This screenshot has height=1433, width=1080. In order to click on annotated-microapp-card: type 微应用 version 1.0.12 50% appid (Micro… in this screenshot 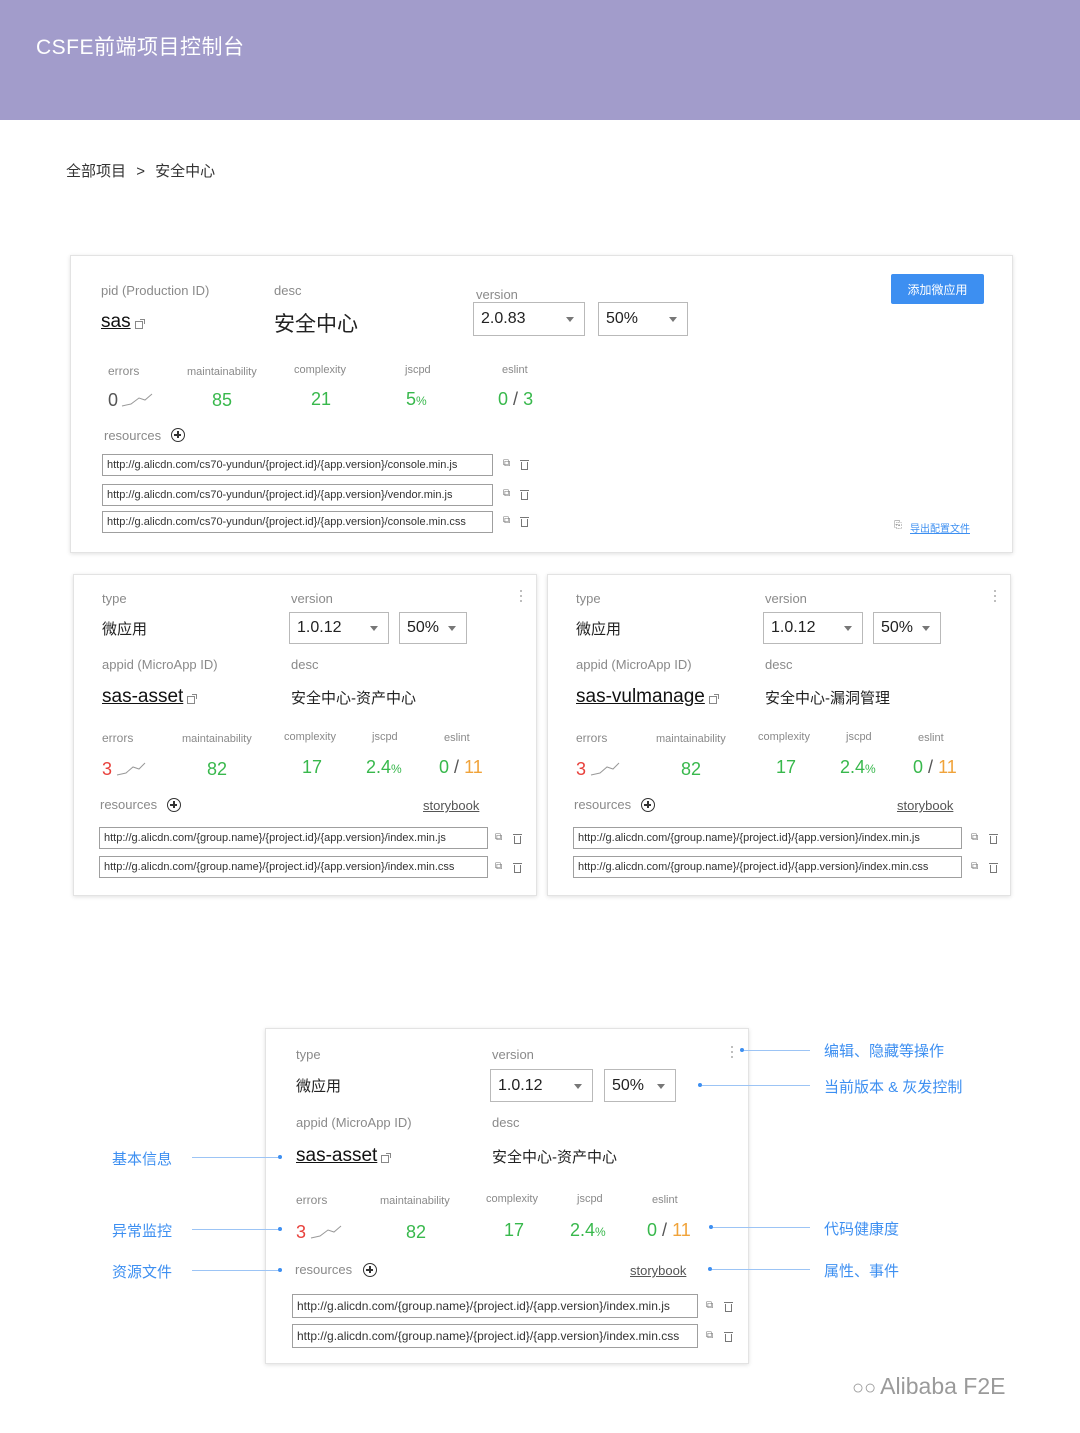, I will do `click(507, 1196)`.